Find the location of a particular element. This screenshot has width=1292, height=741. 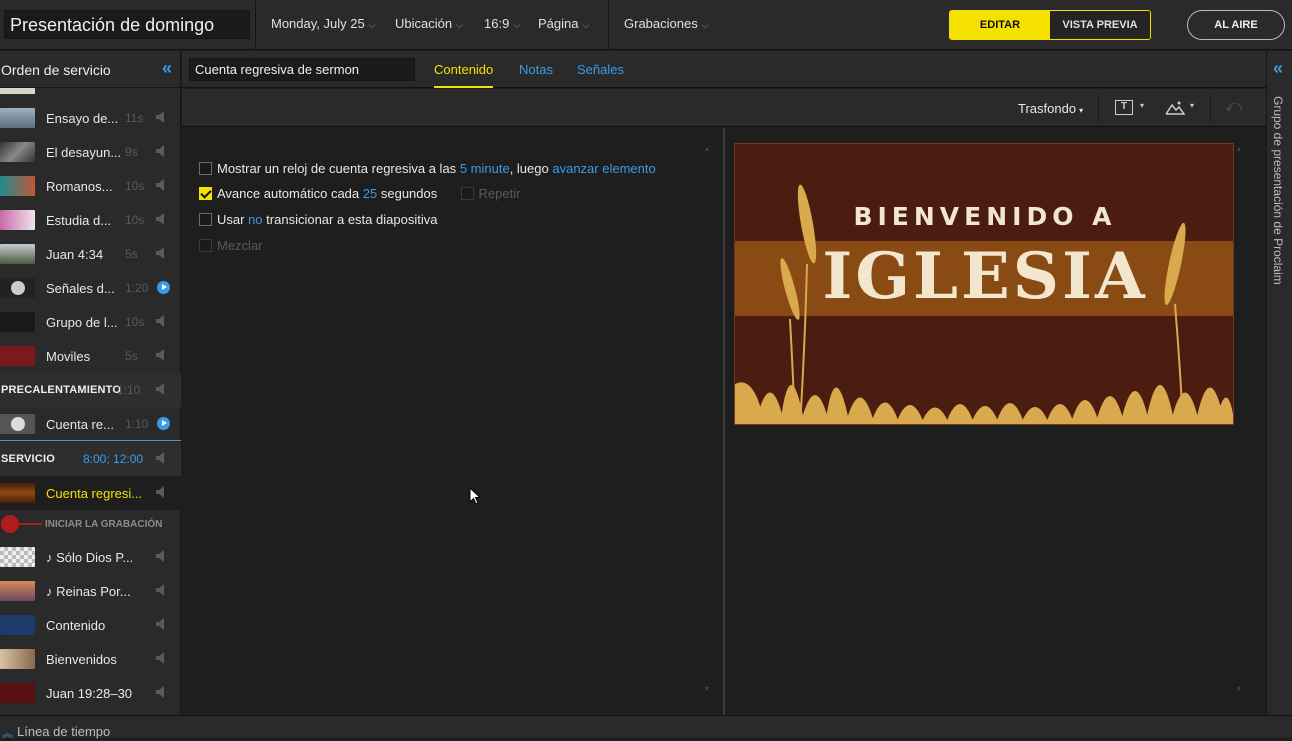

al-aire-button: AL AIRE is located at coordinates (1236, 25).